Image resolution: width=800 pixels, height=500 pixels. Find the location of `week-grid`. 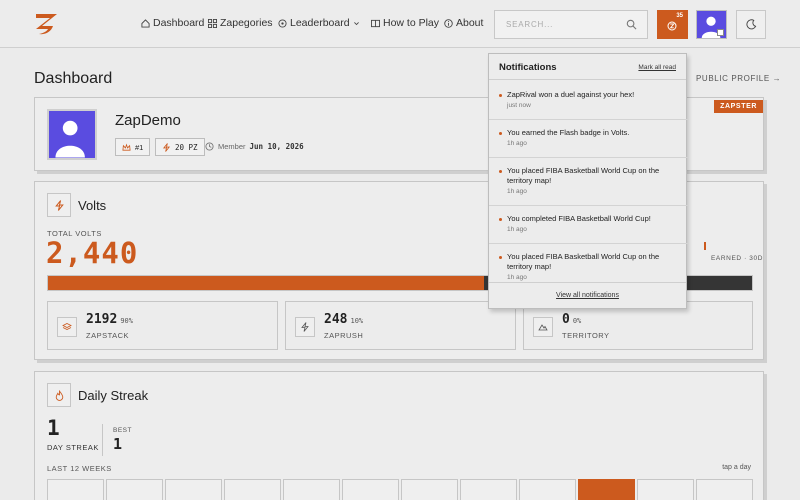

week-grid is located at coordinates (400, 489).